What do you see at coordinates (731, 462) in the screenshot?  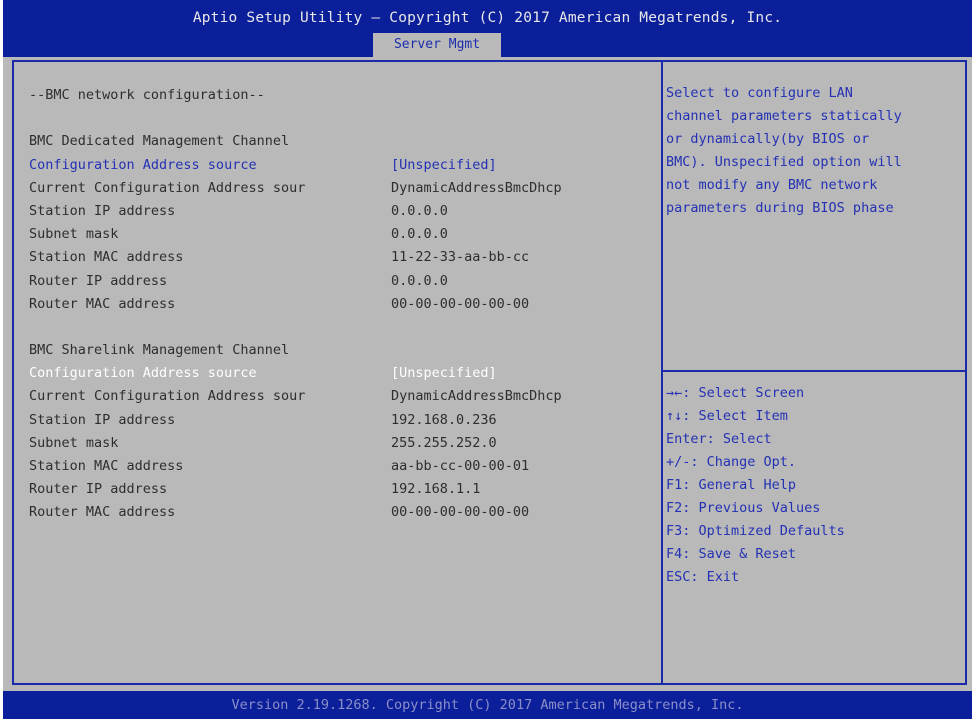 I see `key-change-opt: +/-: Change Opt.` at bounding box center [731, 462].